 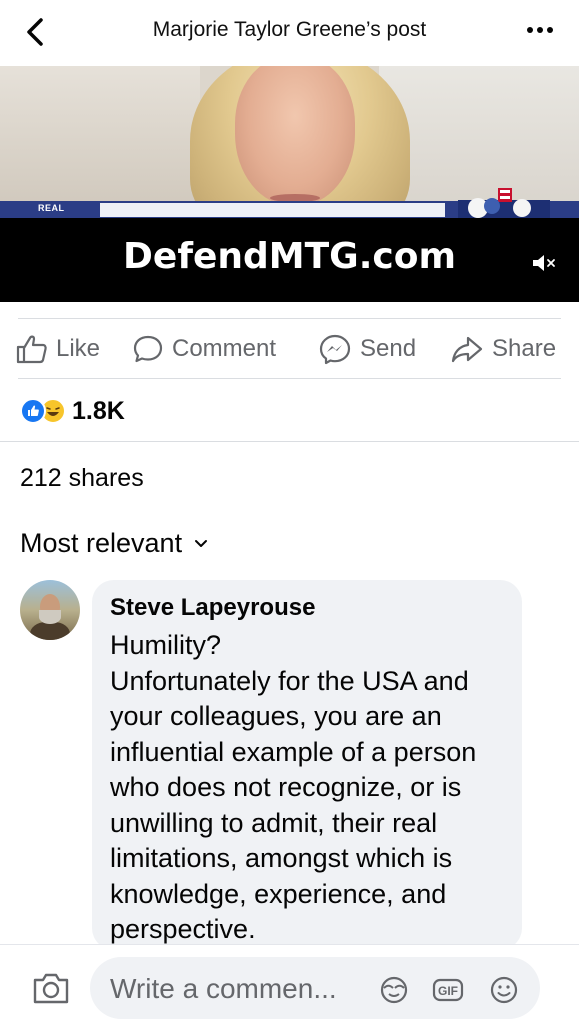 I want to click on emoji-icon, so click(x=504, y=990).